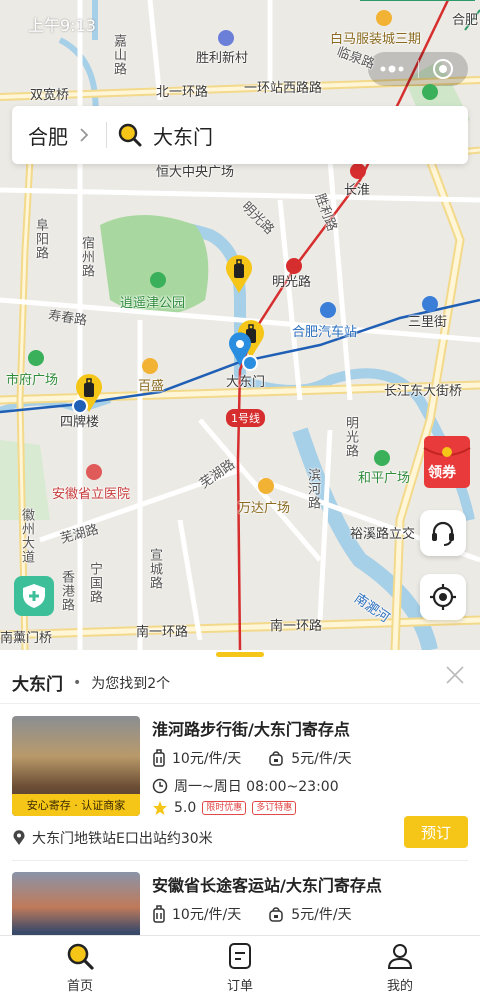 The width and height of the screenshot is (480, 999). I want to click on search-divider, so click(106, 135).